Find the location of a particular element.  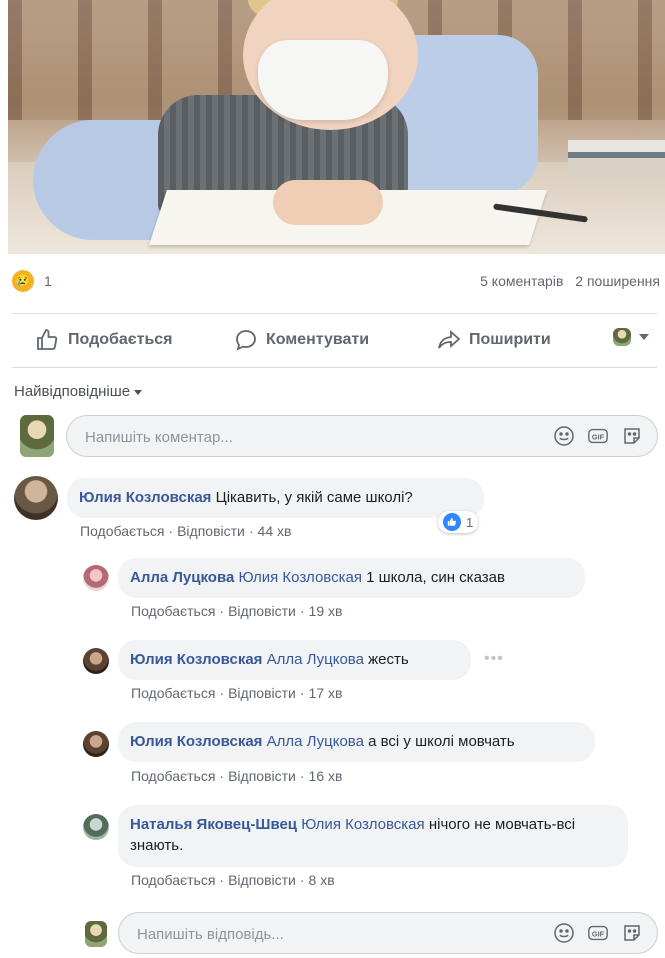

sort-label: Найвідповідніше is located at coordinates (72, 391).